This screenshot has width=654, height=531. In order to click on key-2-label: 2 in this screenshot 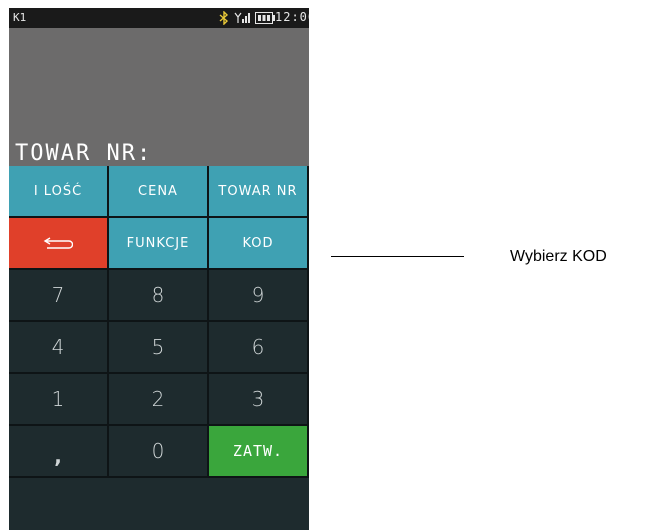, I will do `click(158, 399)`.